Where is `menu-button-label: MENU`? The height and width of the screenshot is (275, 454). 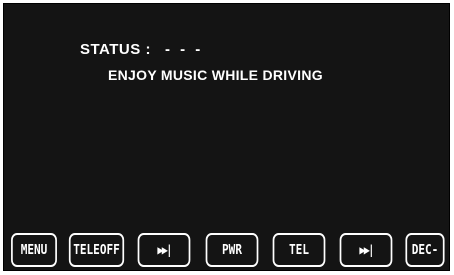
menu-button-label: MENU is located at coordinates (34, 250).